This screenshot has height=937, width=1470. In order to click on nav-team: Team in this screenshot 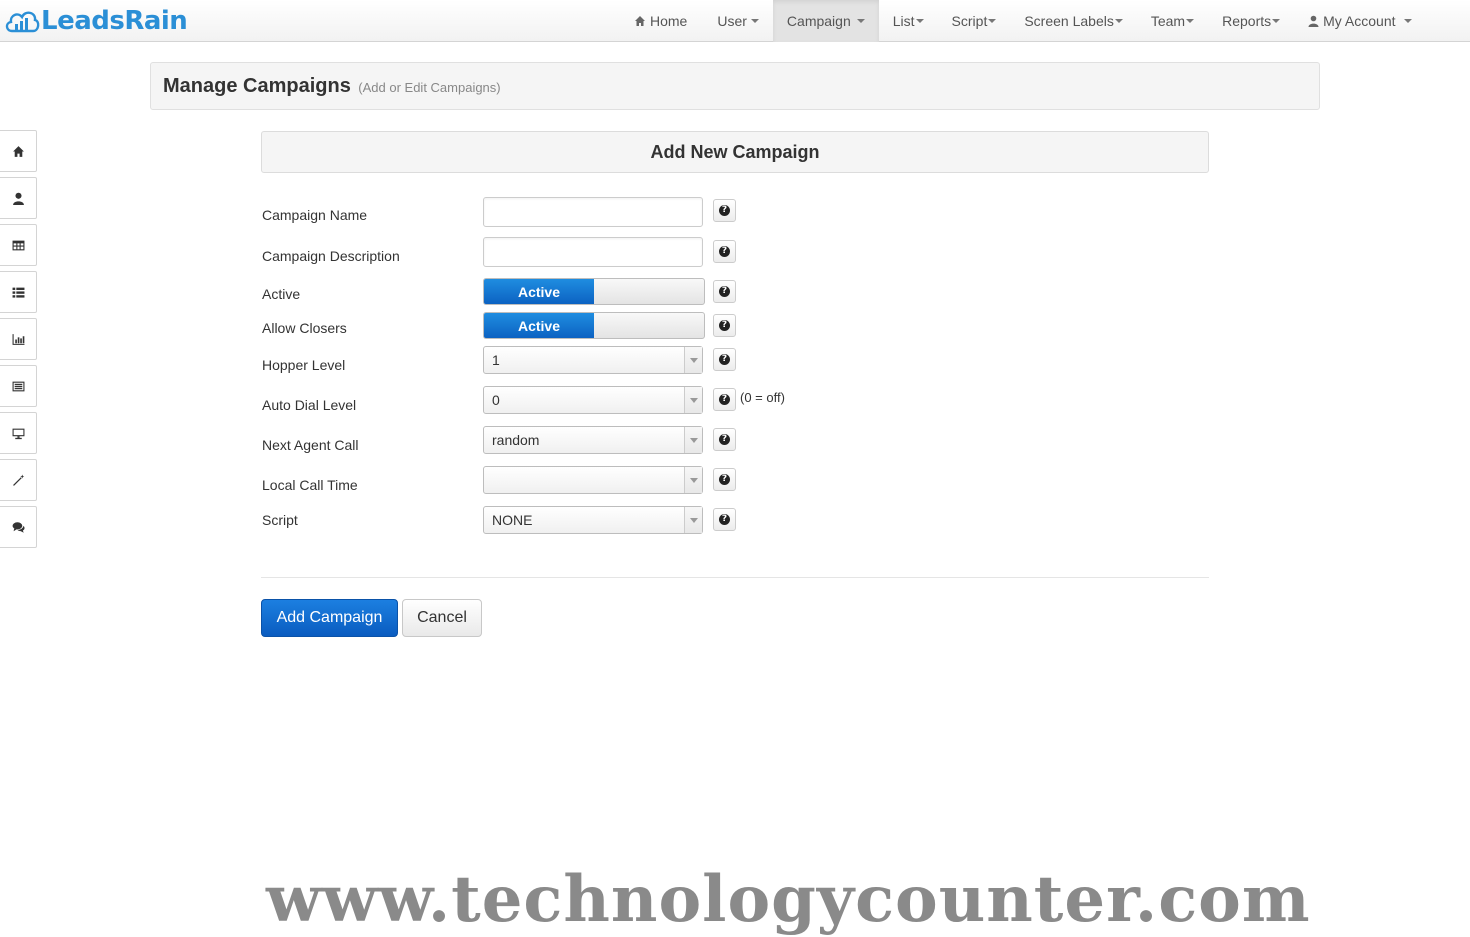, I will do `click(1172, 21)`.